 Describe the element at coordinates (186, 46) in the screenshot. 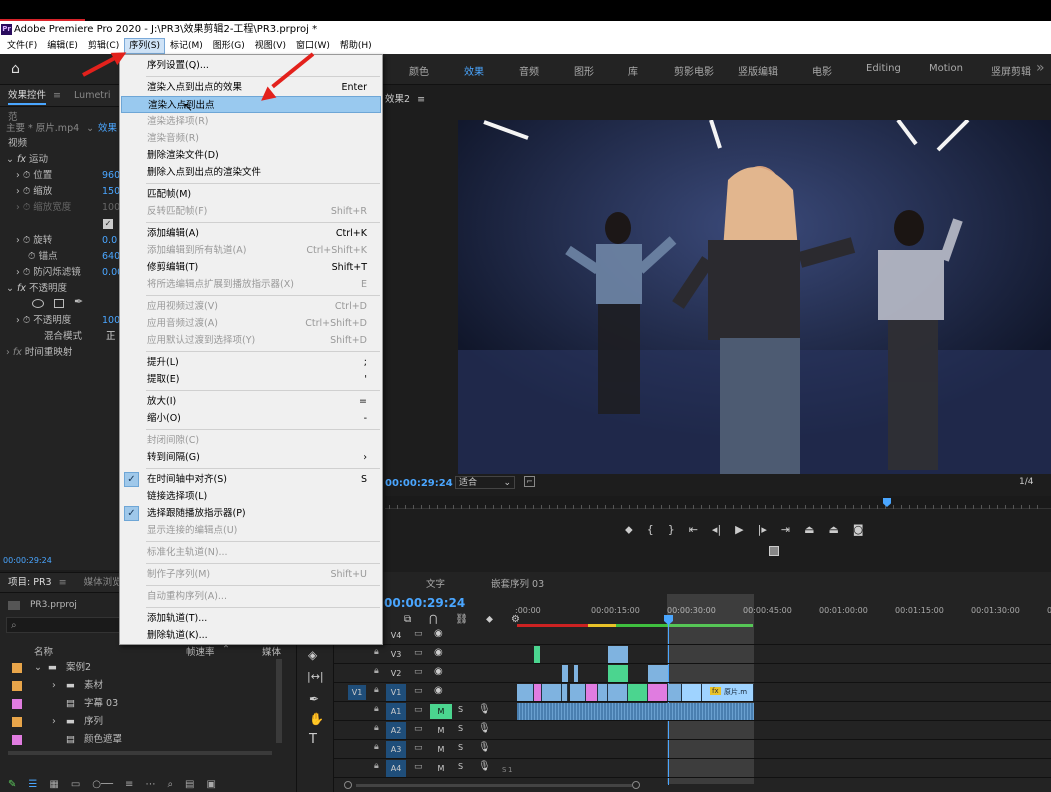

I see `menubar-item: 标记(M)` at that location.